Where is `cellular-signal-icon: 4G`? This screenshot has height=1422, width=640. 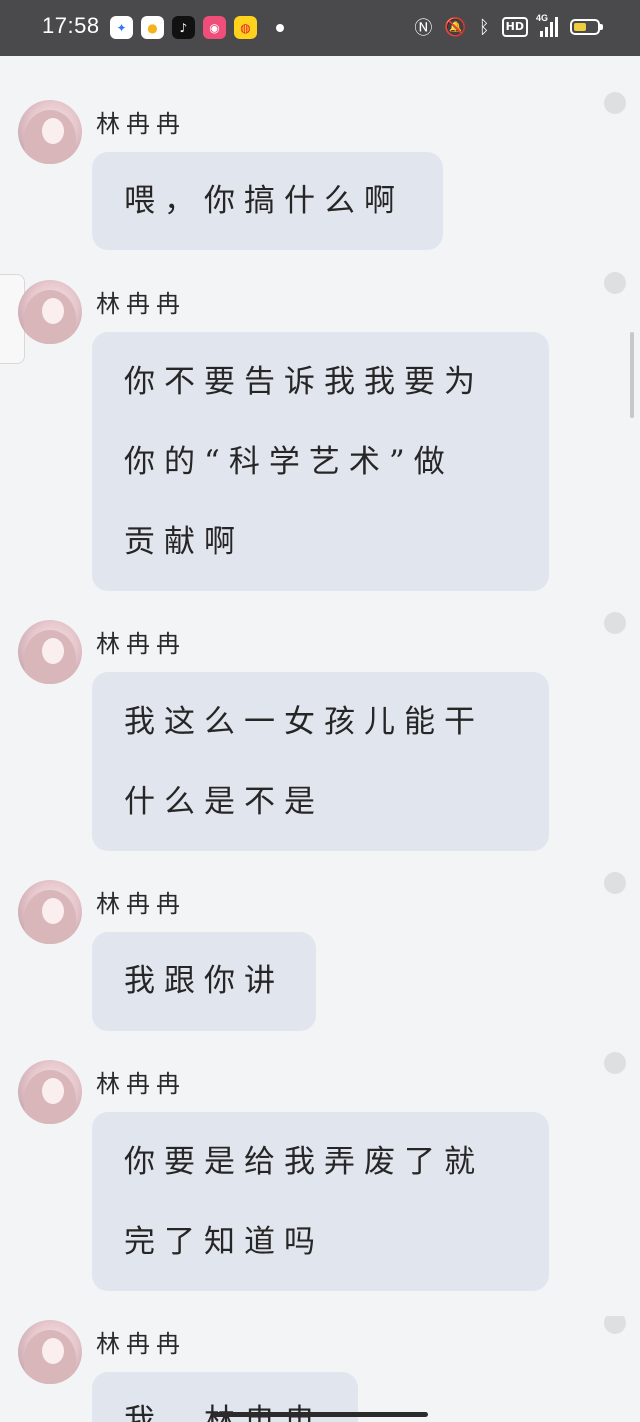
cellular-signal-icon: 4G is located at coordinates (547, 25).